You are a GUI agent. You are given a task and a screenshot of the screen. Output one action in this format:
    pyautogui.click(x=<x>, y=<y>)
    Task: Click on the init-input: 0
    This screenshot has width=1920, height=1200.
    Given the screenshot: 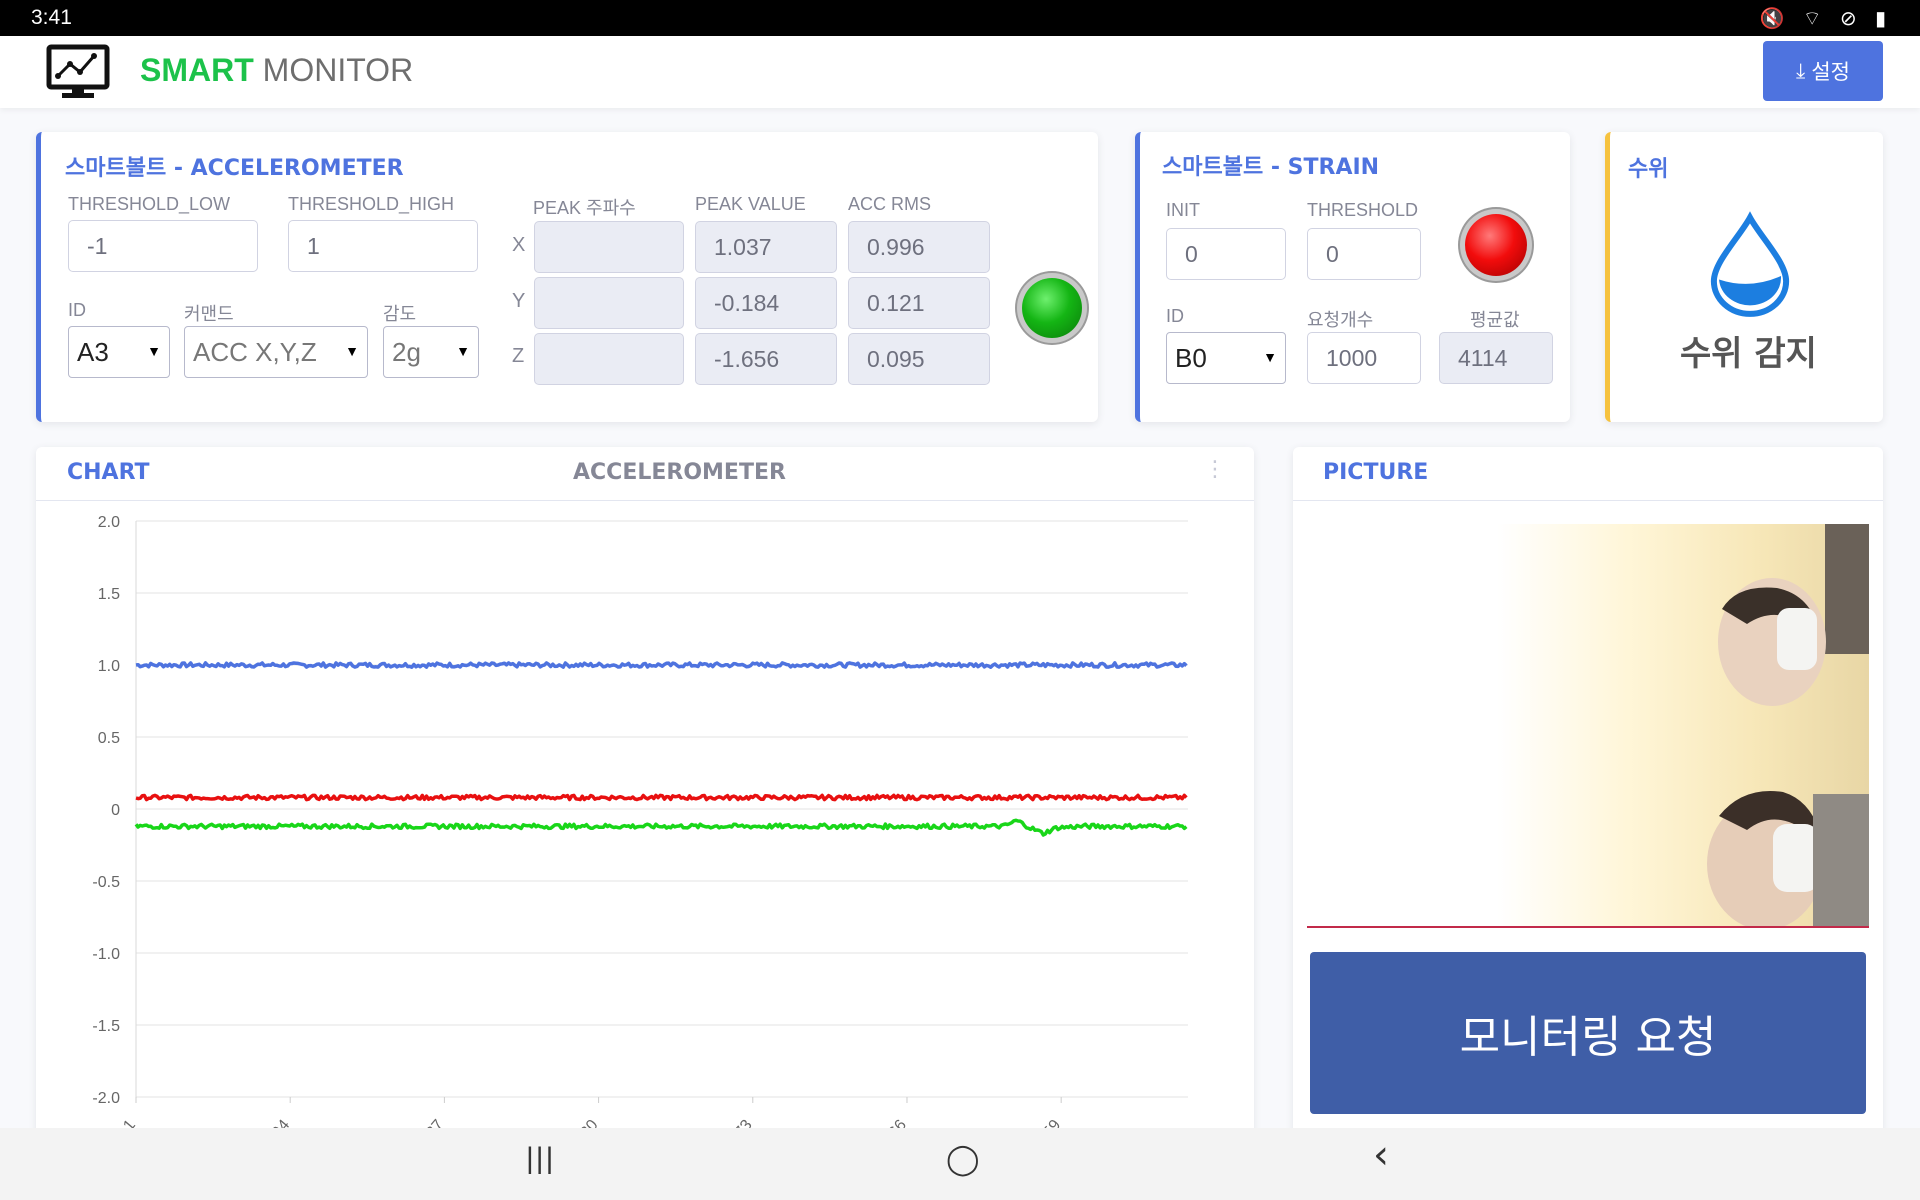 What is the action you would take?
    pyautogui.click(x=1226, y=254)
    